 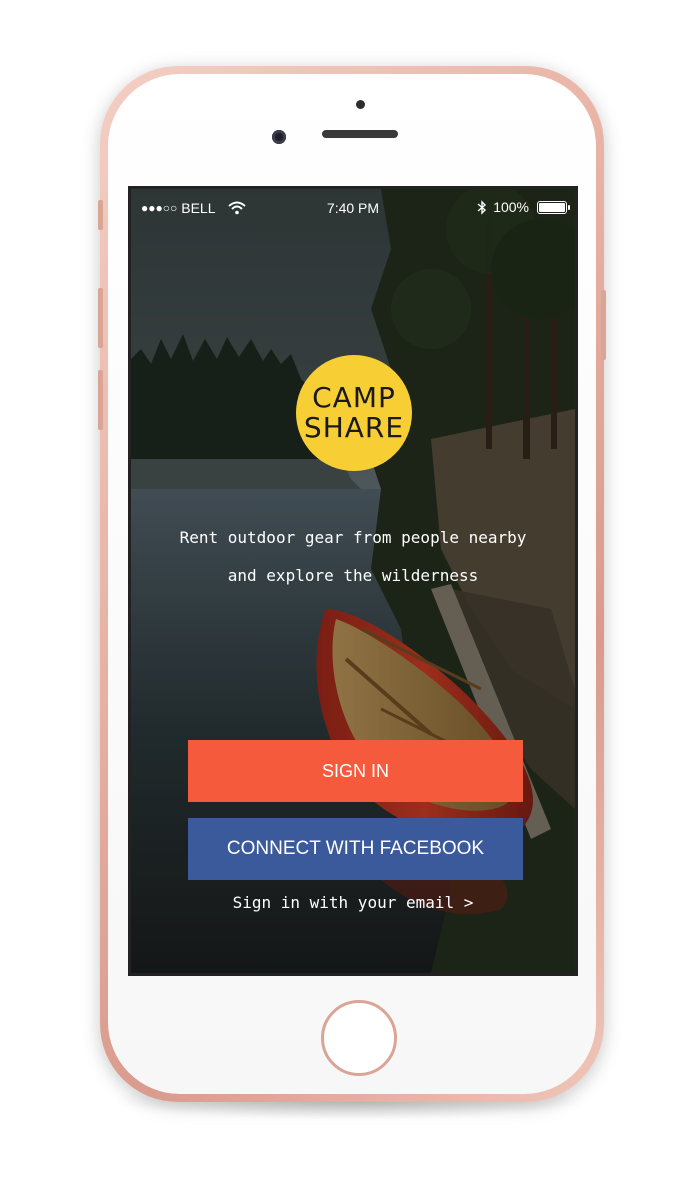 What do you see at coordinates (100, 400) in the screenshot?
I see `volume-down-button` at bounding box center [100, 400].